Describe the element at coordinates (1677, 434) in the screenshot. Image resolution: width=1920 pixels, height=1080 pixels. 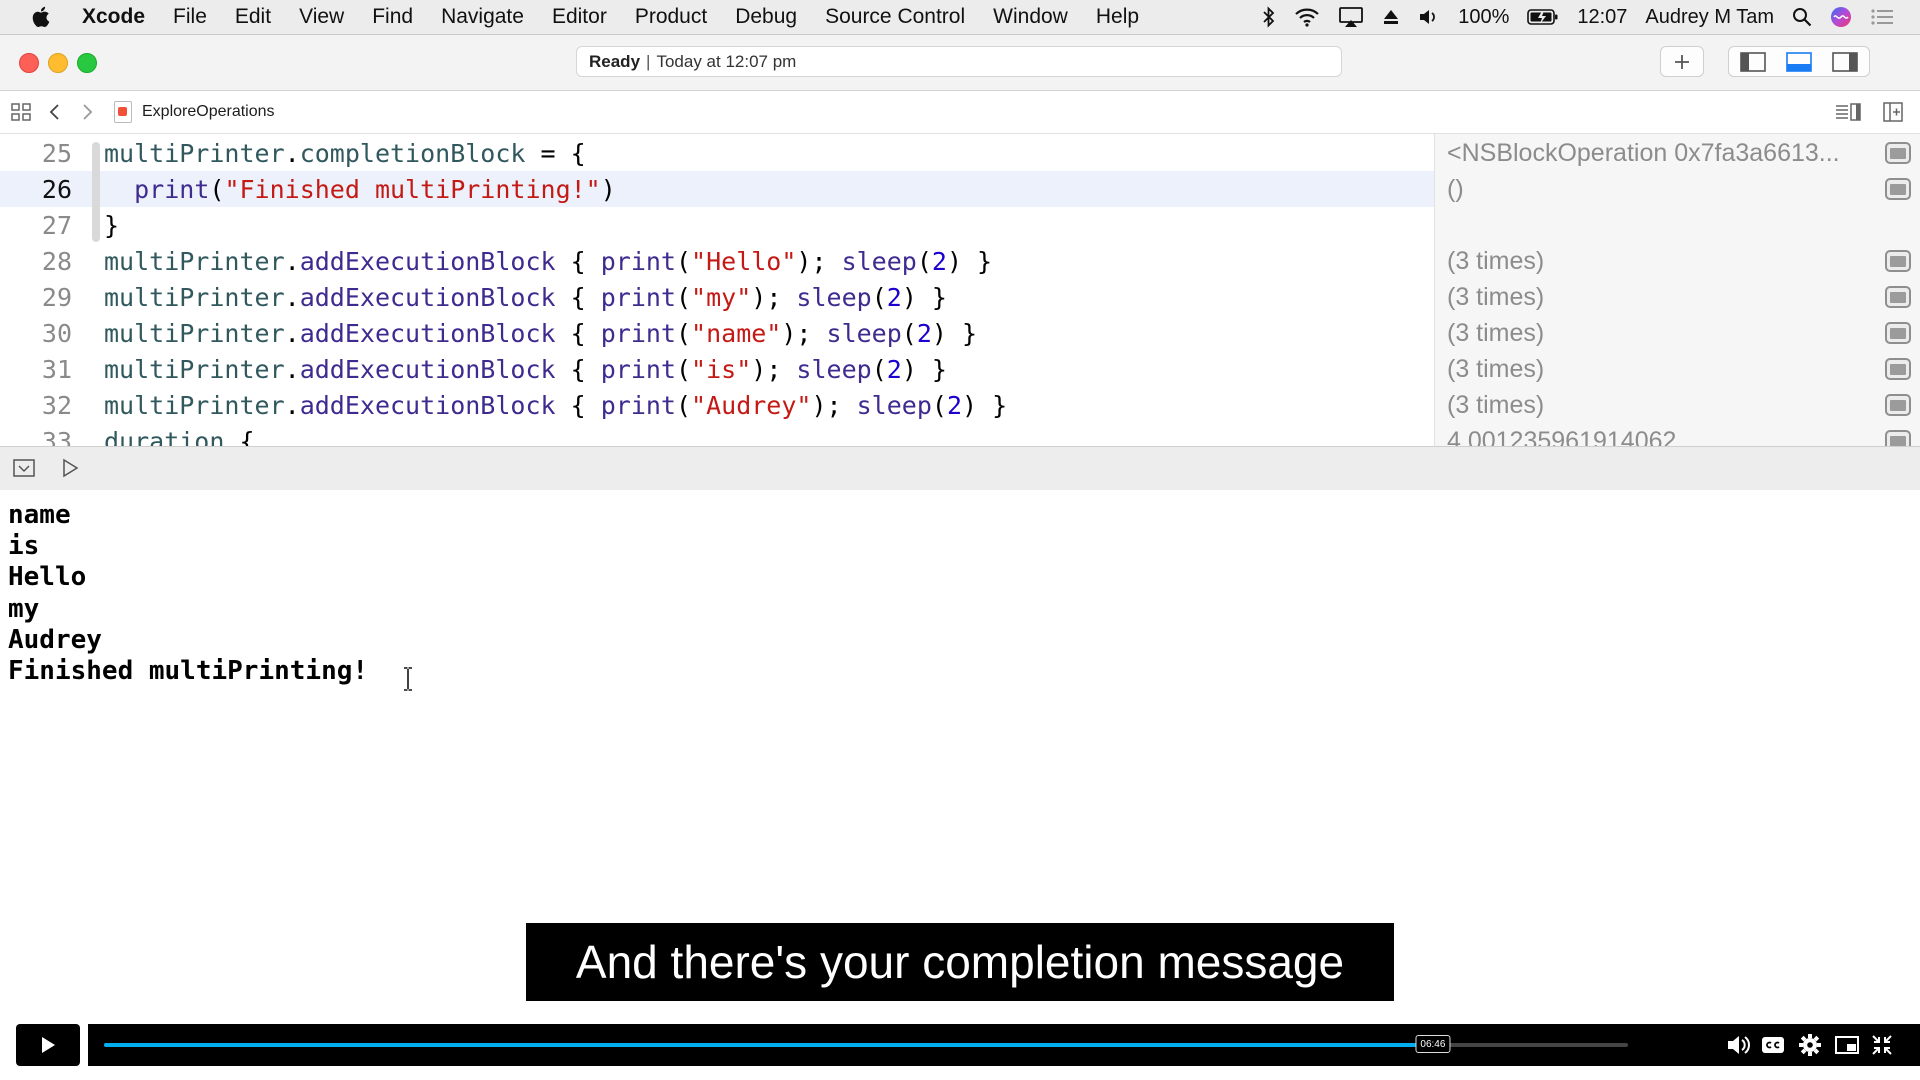
I see `result-row: 4.001235961914062` at that location.